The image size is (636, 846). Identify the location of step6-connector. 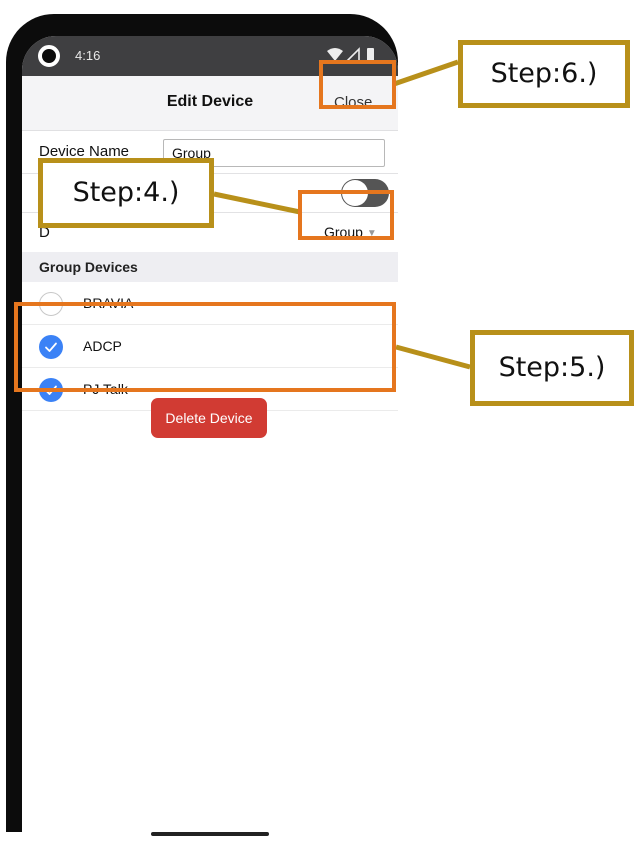
(426, 73).